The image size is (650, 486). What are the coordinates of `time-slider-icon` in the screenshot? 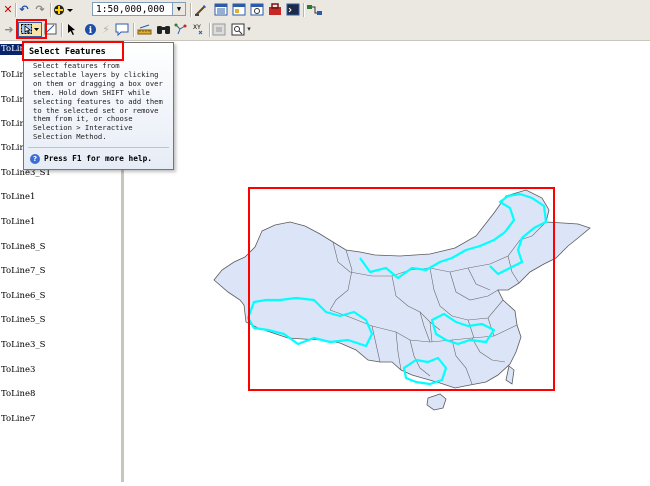 It's located at (219, 29).